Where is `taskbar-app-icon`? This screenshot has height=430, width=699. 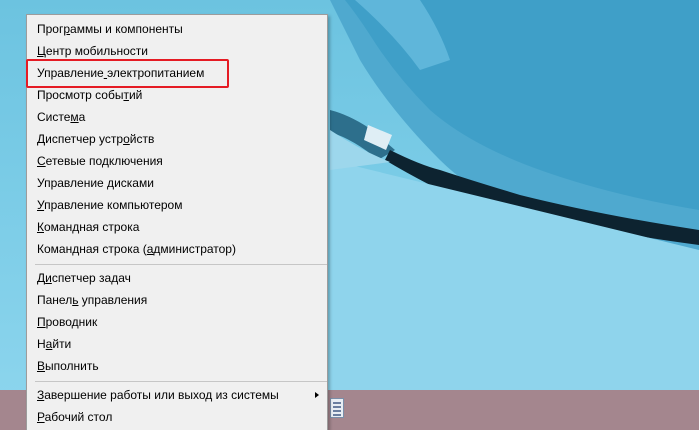 taskbar-app-icon is located at coordinates (337, 408).